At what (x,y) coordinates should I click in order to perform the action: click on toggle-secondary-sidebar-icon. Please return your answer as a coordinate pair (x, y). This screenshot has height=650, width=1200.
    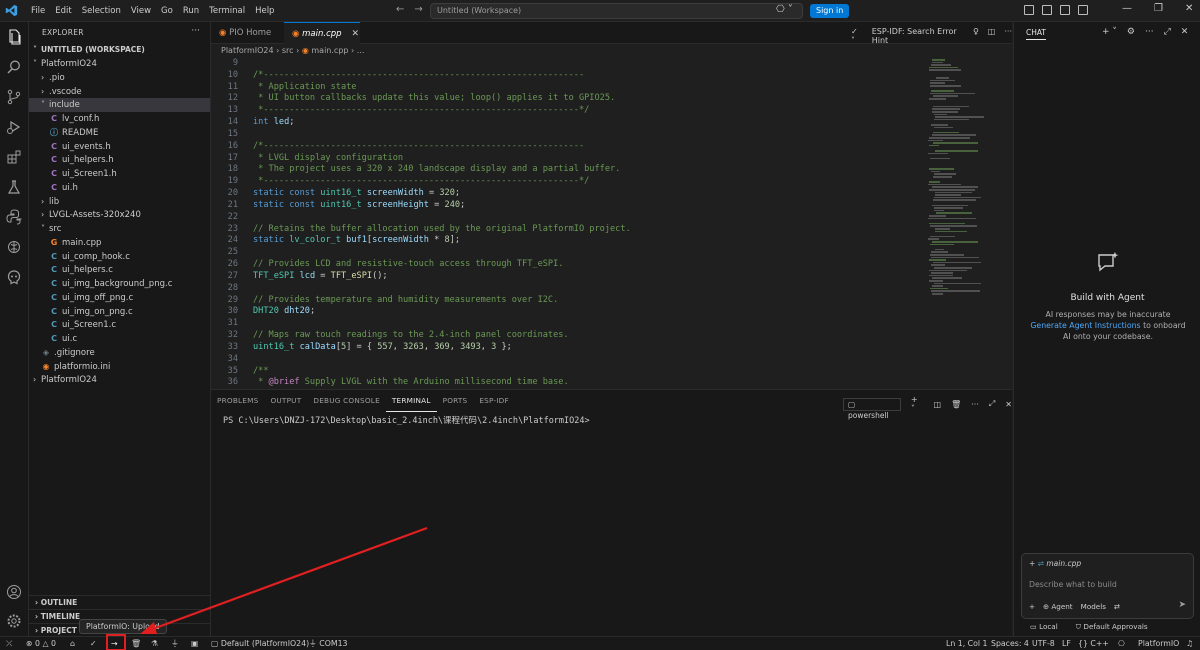
    Looking at the image, I should click on (1083, 10).